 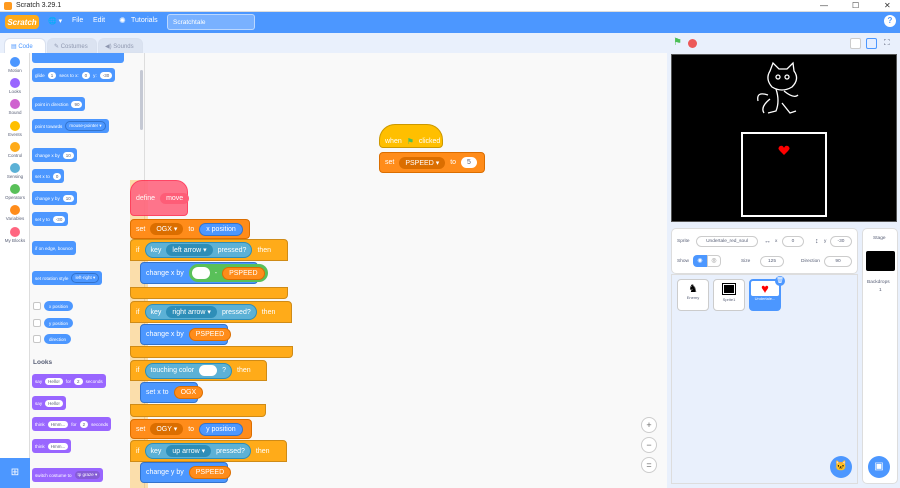 What do you see at coordinates (188, 370) in the screenshot?
I see `touching-color-sensor: touching color?` at bounding box center [188, 370].